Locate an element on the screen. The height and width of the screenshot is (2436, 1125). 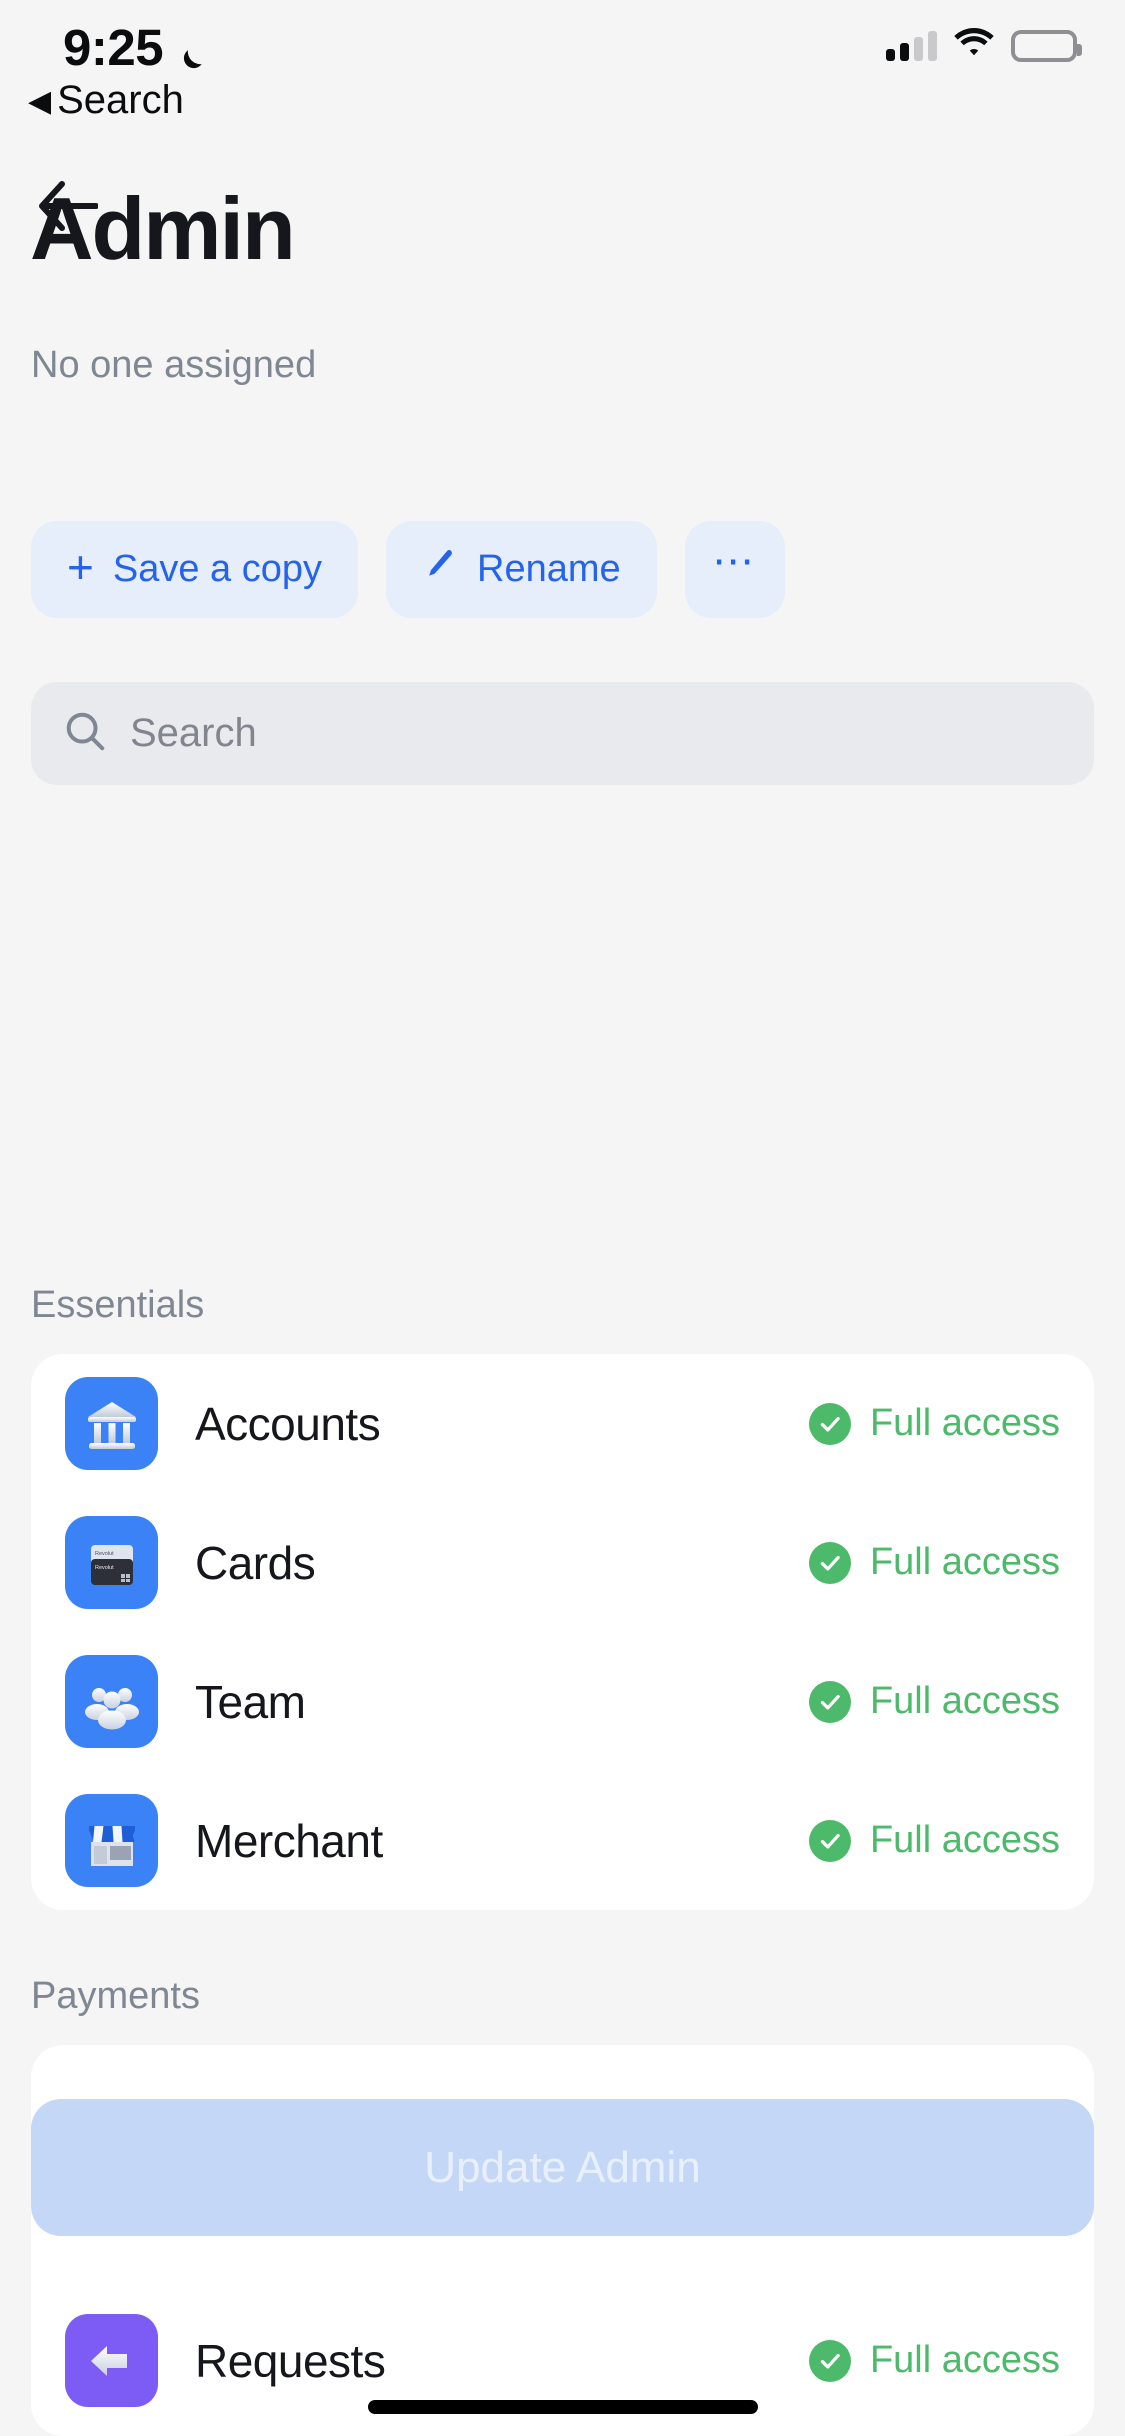
ellipsis-icon: ⋯ is located at coordinates (735, 560).